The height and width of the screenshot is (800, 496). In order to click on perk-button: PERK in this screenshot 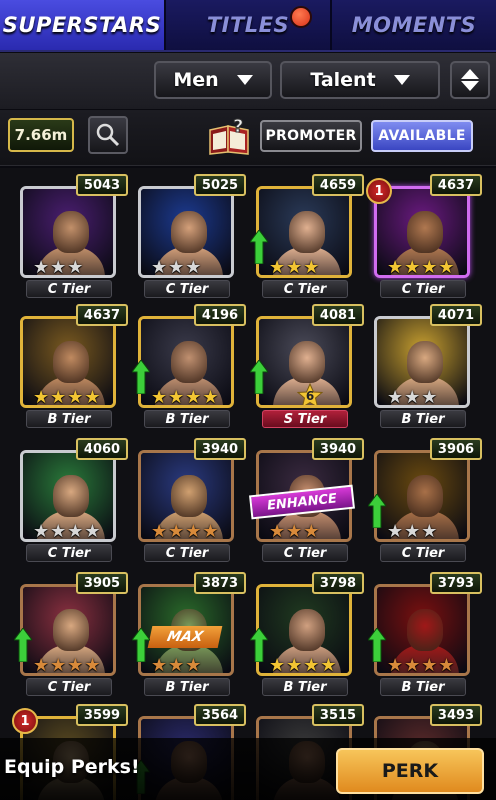, I will do `click(410, 771)`.